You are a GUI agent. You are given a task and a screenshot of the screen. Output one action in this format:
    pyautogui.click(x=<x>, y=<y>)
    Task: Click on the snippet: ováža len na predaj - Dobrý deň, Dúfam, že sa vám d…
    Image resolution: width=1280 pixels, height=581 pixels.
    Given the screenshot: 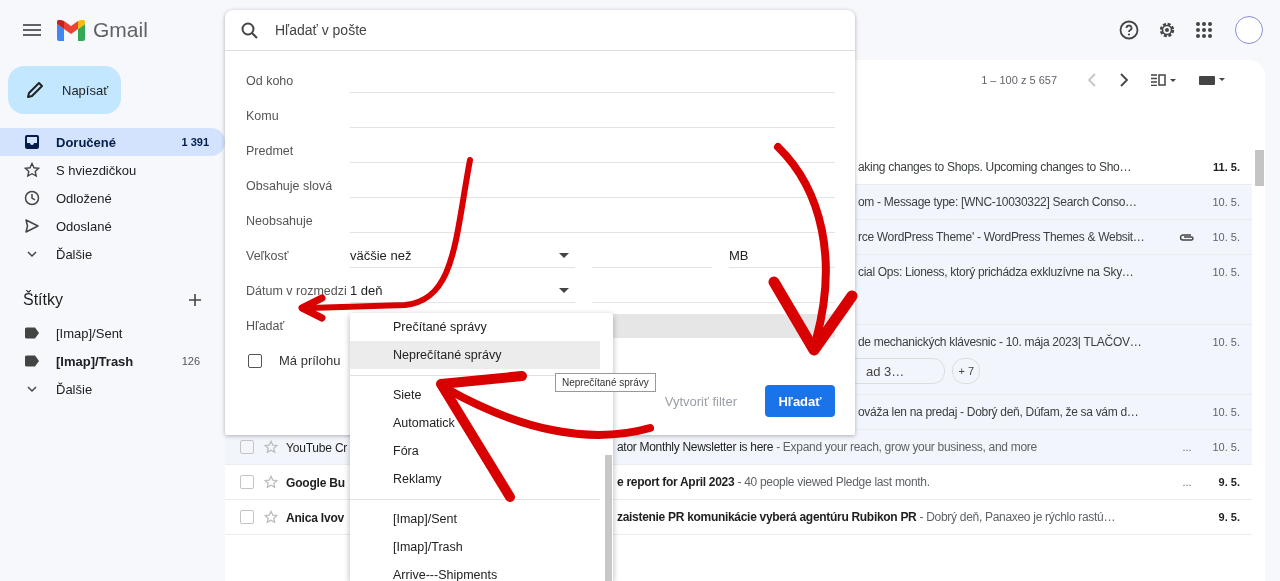 What is the action you would take?
    pyautogui.click(x=998, y=412)
    